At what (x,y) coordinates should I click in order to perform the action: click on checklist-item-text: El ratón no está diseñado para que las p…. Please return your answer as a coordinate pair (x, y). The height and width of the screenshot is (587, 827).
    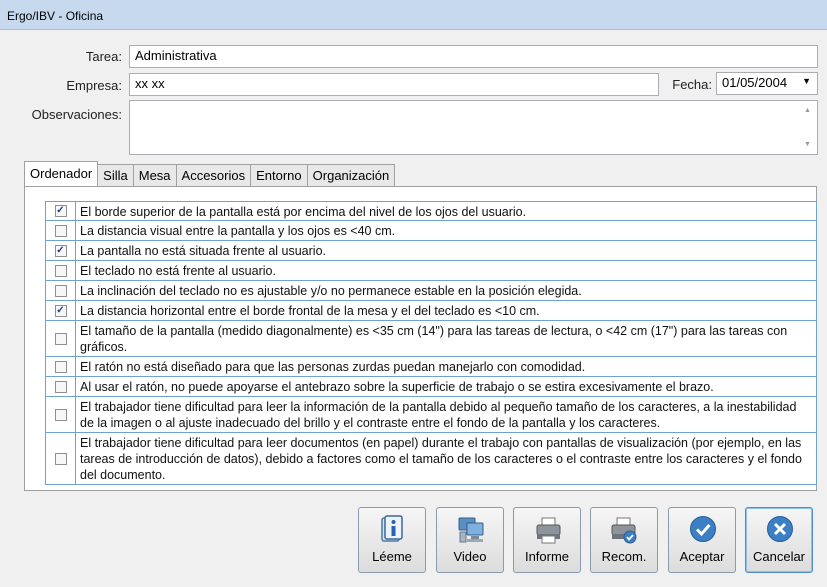
    Looking at the image, I should click on (446, 366).